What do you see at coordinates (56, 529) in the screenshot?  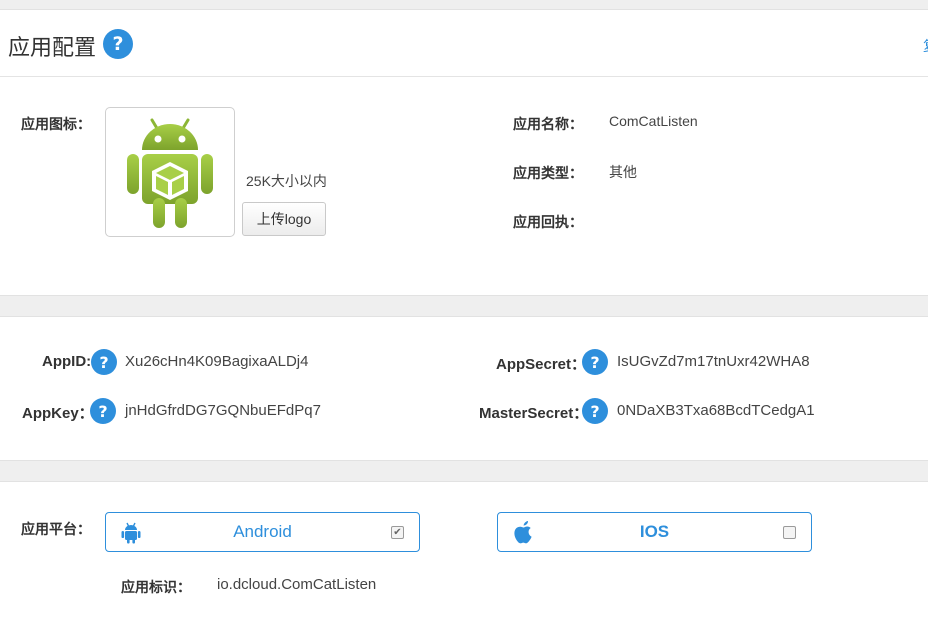 I see `platform-label: 应用平台：` at bounding box center [56, 529].